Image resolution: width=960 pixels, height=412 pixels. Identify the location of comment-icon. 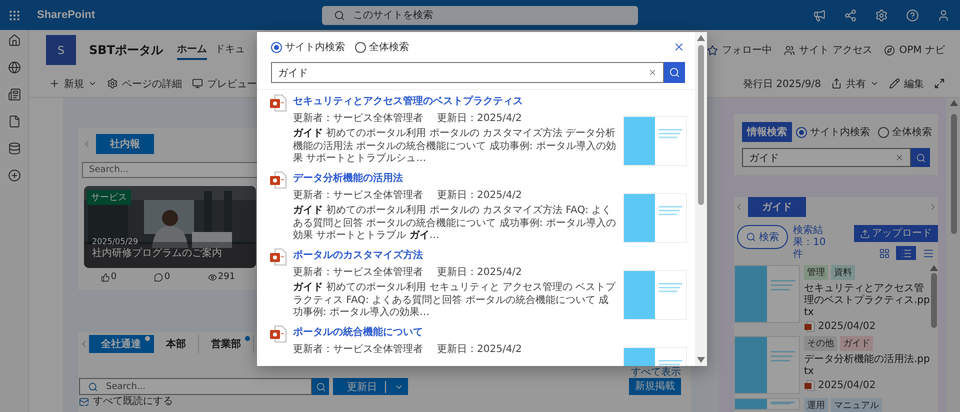
(159, 277).